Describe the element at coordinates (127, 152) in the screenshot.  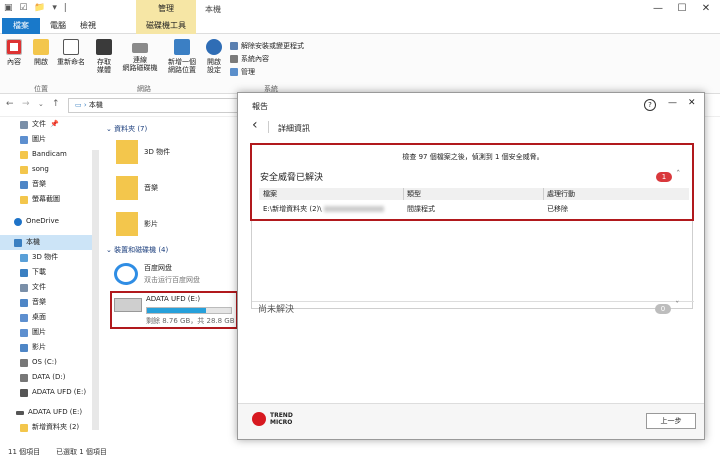
I see `3d-objects-folder-icon` at that location.